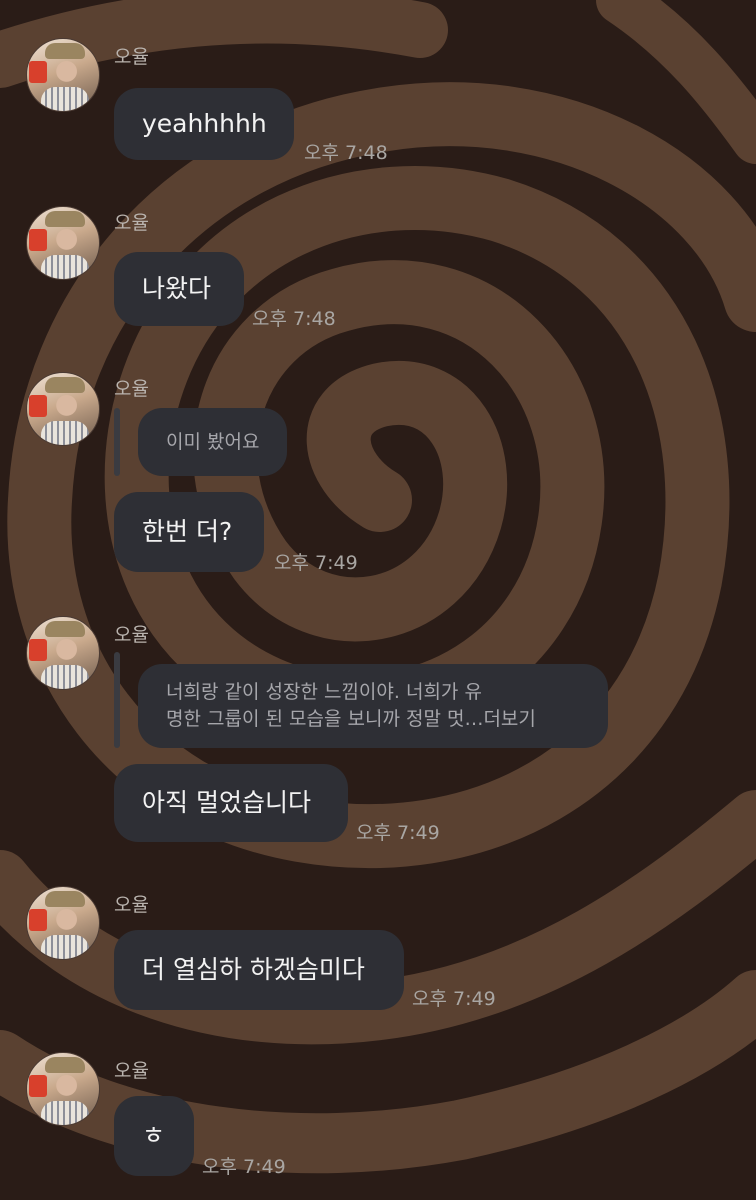 The width and height of the screenshot is (756, 1200). What do you see at coordinates (154, 1136) in the screenshot?
I see `message-bubble: ㅎ` at bounding box center [154, 1136].